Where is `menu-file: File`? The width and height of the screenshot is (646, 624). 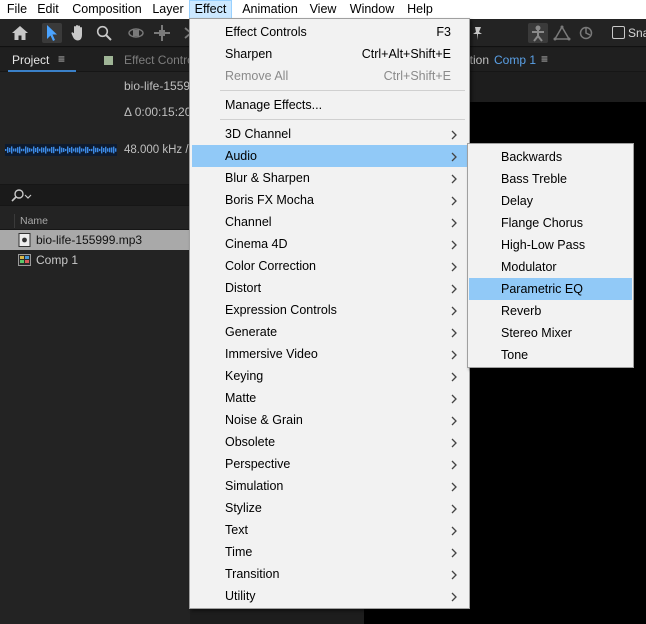
menu-file: File is located at coordinates (17, 9).